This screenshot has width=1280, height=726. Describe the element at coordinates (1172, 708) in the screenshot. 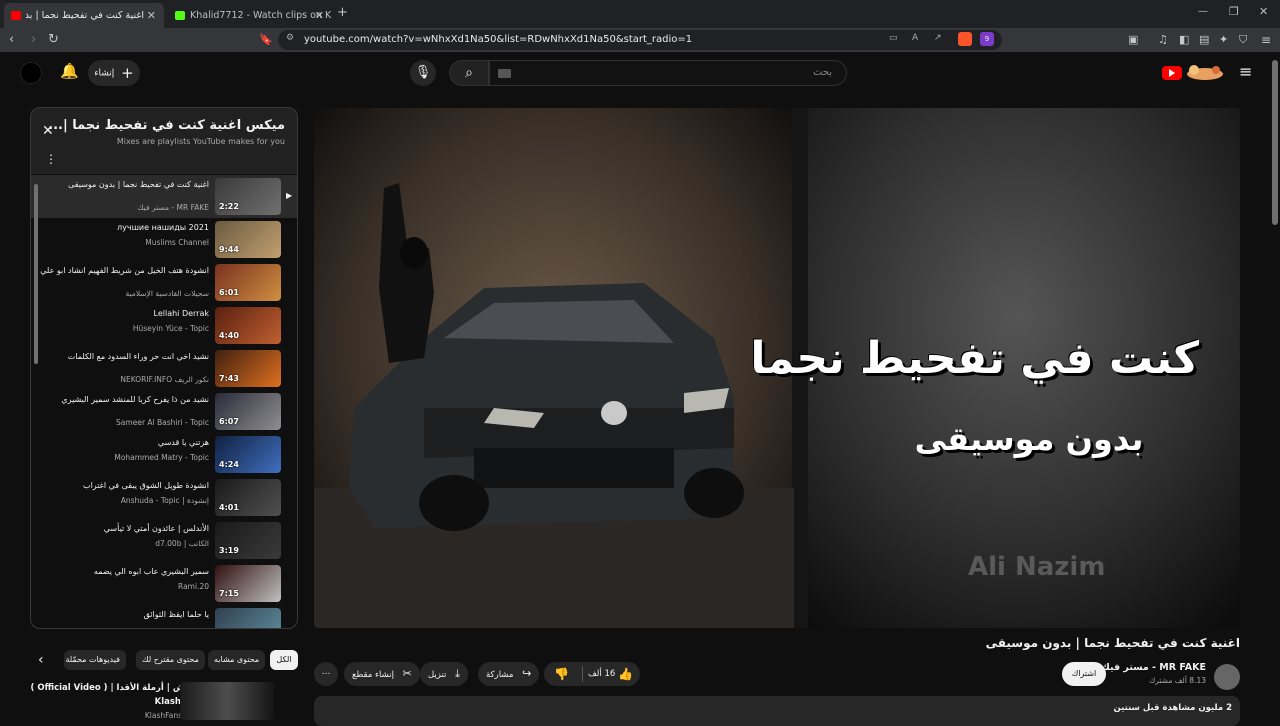

I see `view-count: 2 مليون مشاهدة قبل سنتين` at that location.